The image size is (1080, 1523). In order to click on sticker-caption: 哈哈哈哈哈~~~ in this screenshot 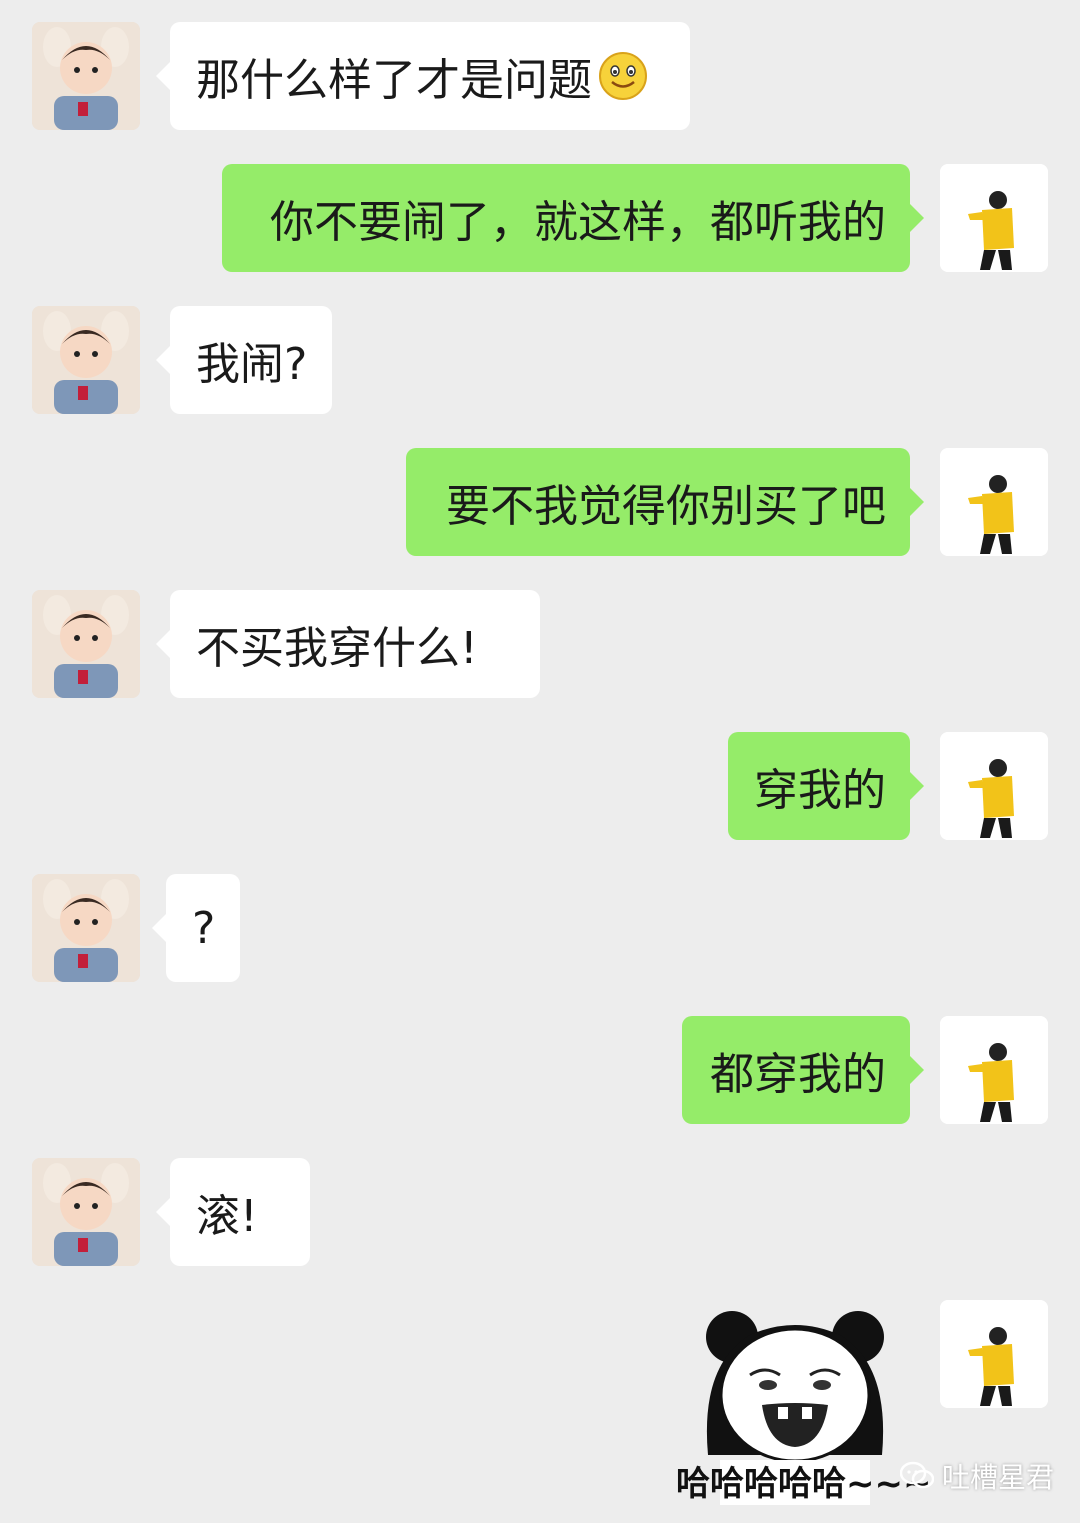, I will do `click(804, 1484)`.